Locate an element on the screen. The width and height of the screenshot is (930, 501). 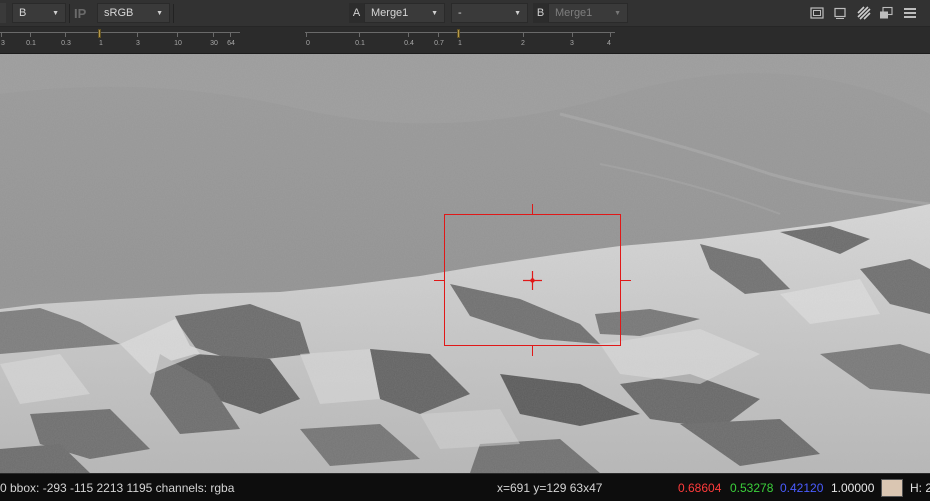
menu-icon is located at coordinates (910, 13).